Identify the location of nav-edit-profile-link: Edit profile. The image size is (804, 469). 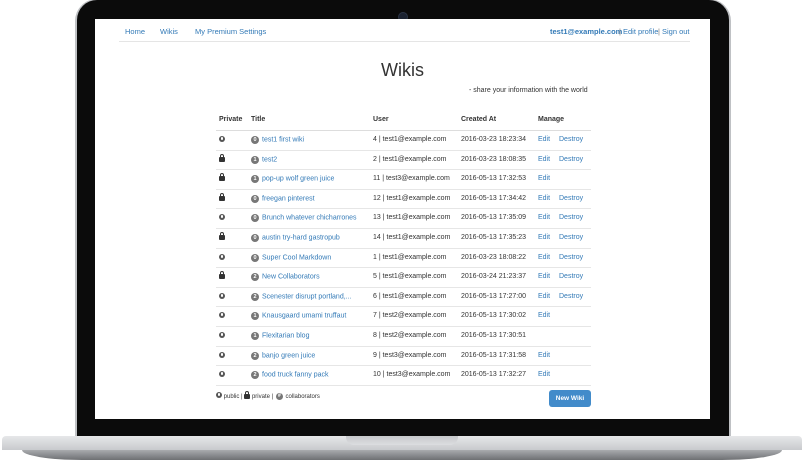
(640, 31).